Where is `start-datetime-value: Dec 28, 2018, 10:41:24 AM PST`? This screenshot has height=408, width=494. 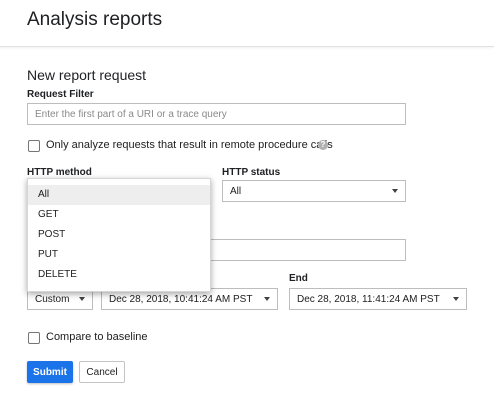
start-datetime-value: Dec 28, 2018, 10:41:24 AM PST is located at coordinates (181, 299).